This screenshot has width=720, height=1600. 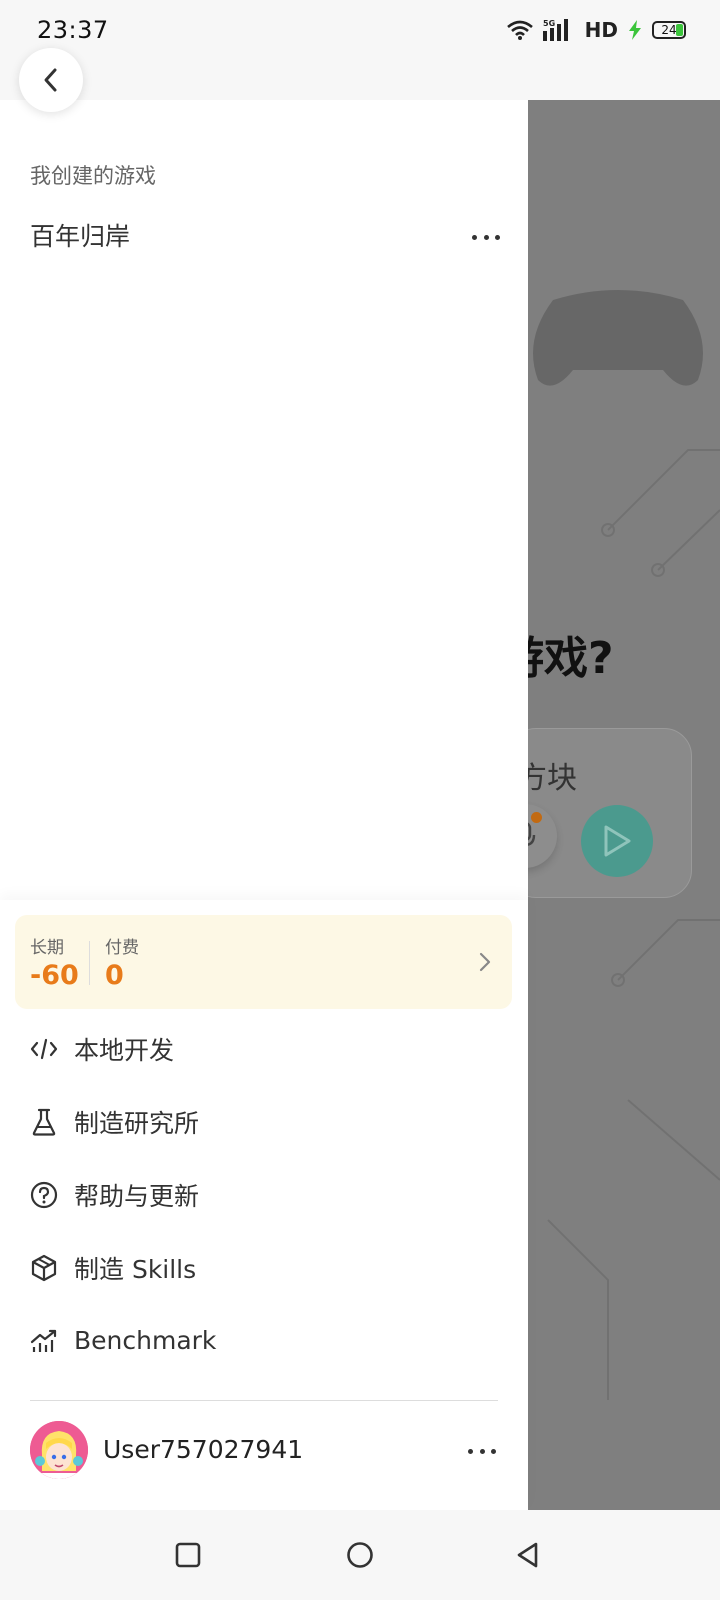 I want to click on home-button, so click(x=360, y=1555).